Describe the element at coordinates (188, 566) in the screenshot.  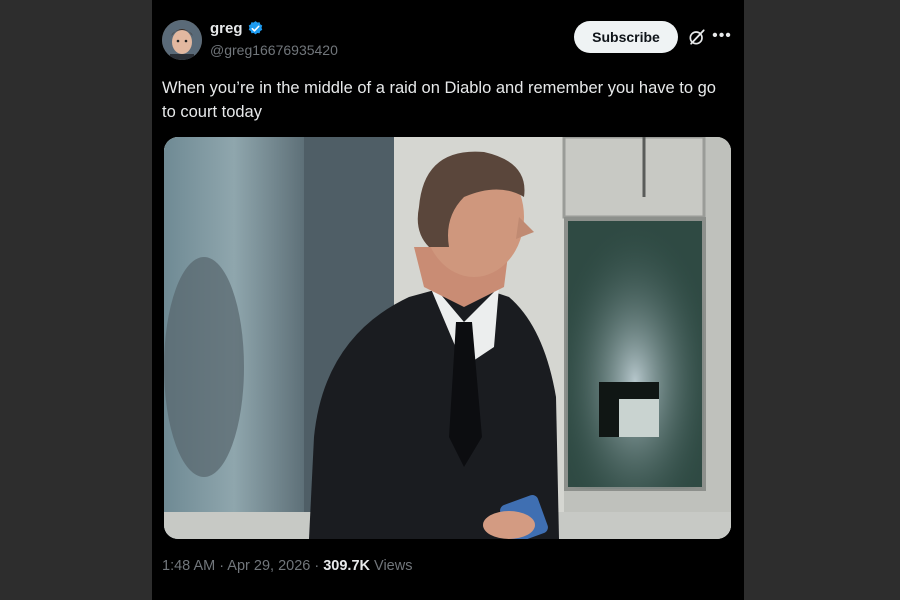
I see `tweet-time: 1:48 AM` at that location.